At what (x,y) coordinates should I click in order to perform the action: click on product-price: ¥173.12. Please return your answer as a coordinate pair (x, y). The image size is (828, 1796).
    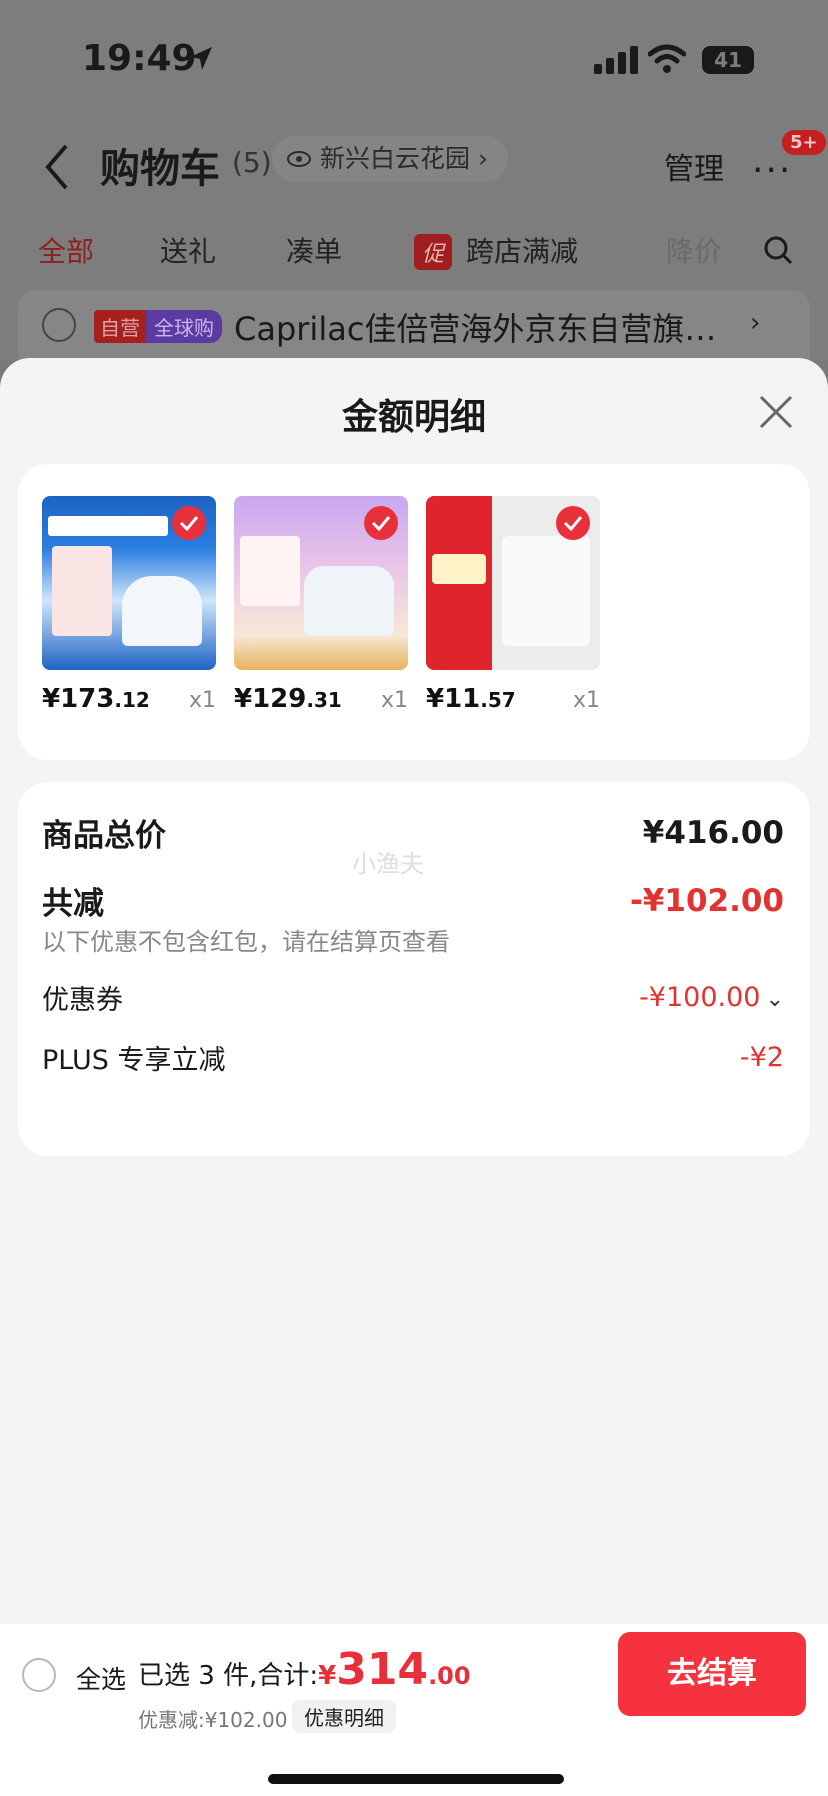
    Looking at the image, I should click on (96, 699).